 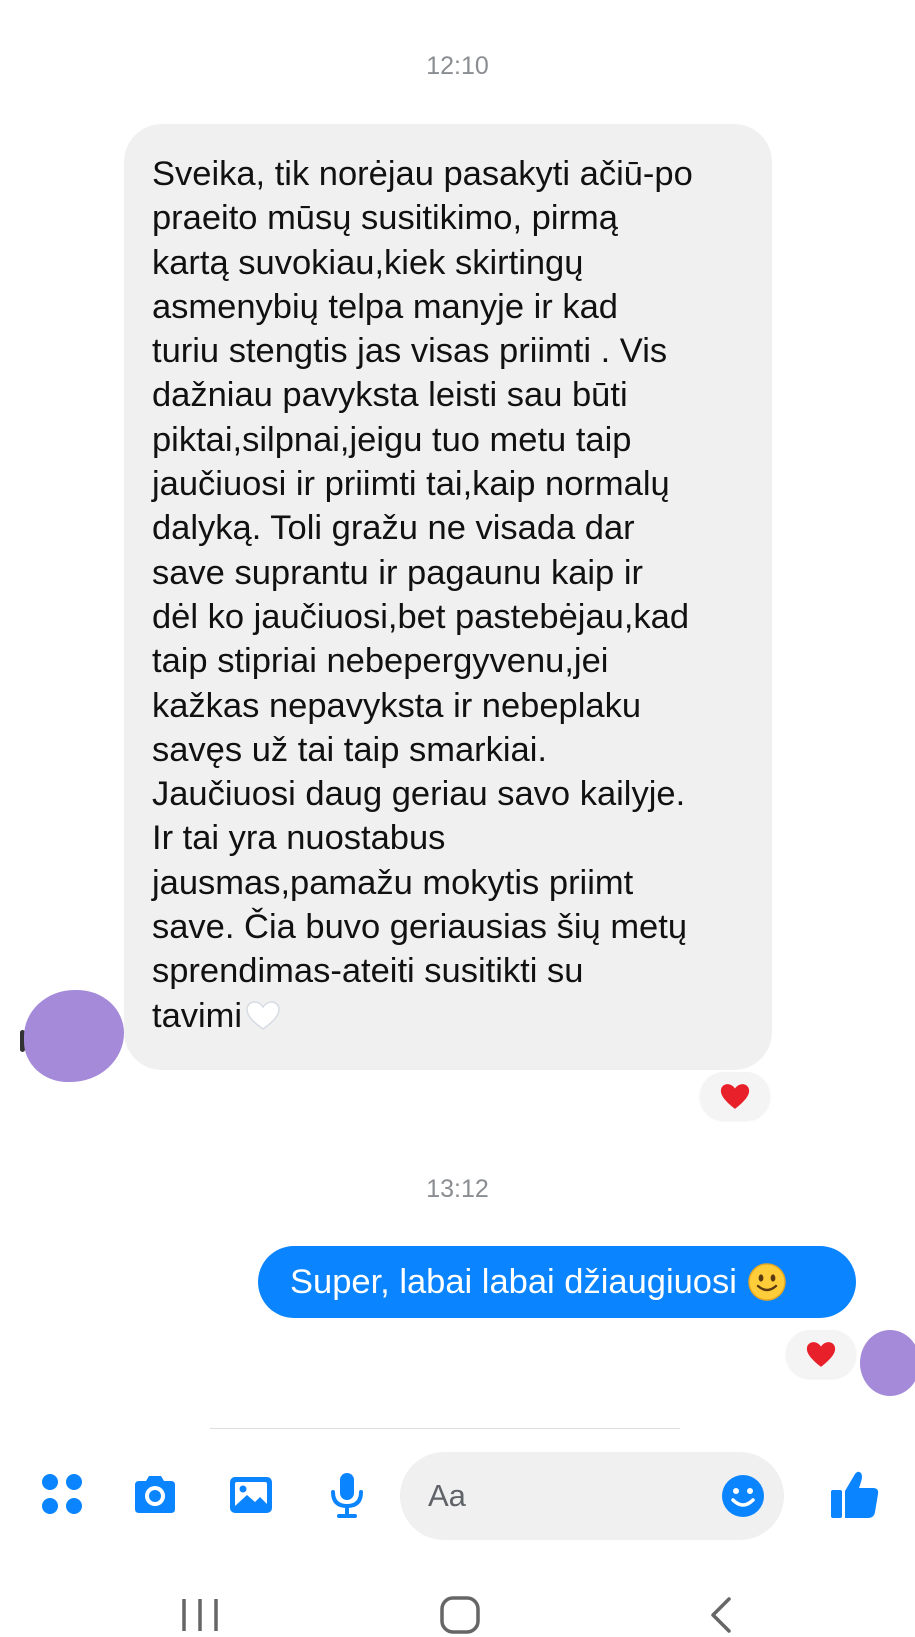 What do you see at coordinates (767, 1282) in the screenshot?
I see `smiling-face-emoji-icon` at bounding box center [767, 1282].